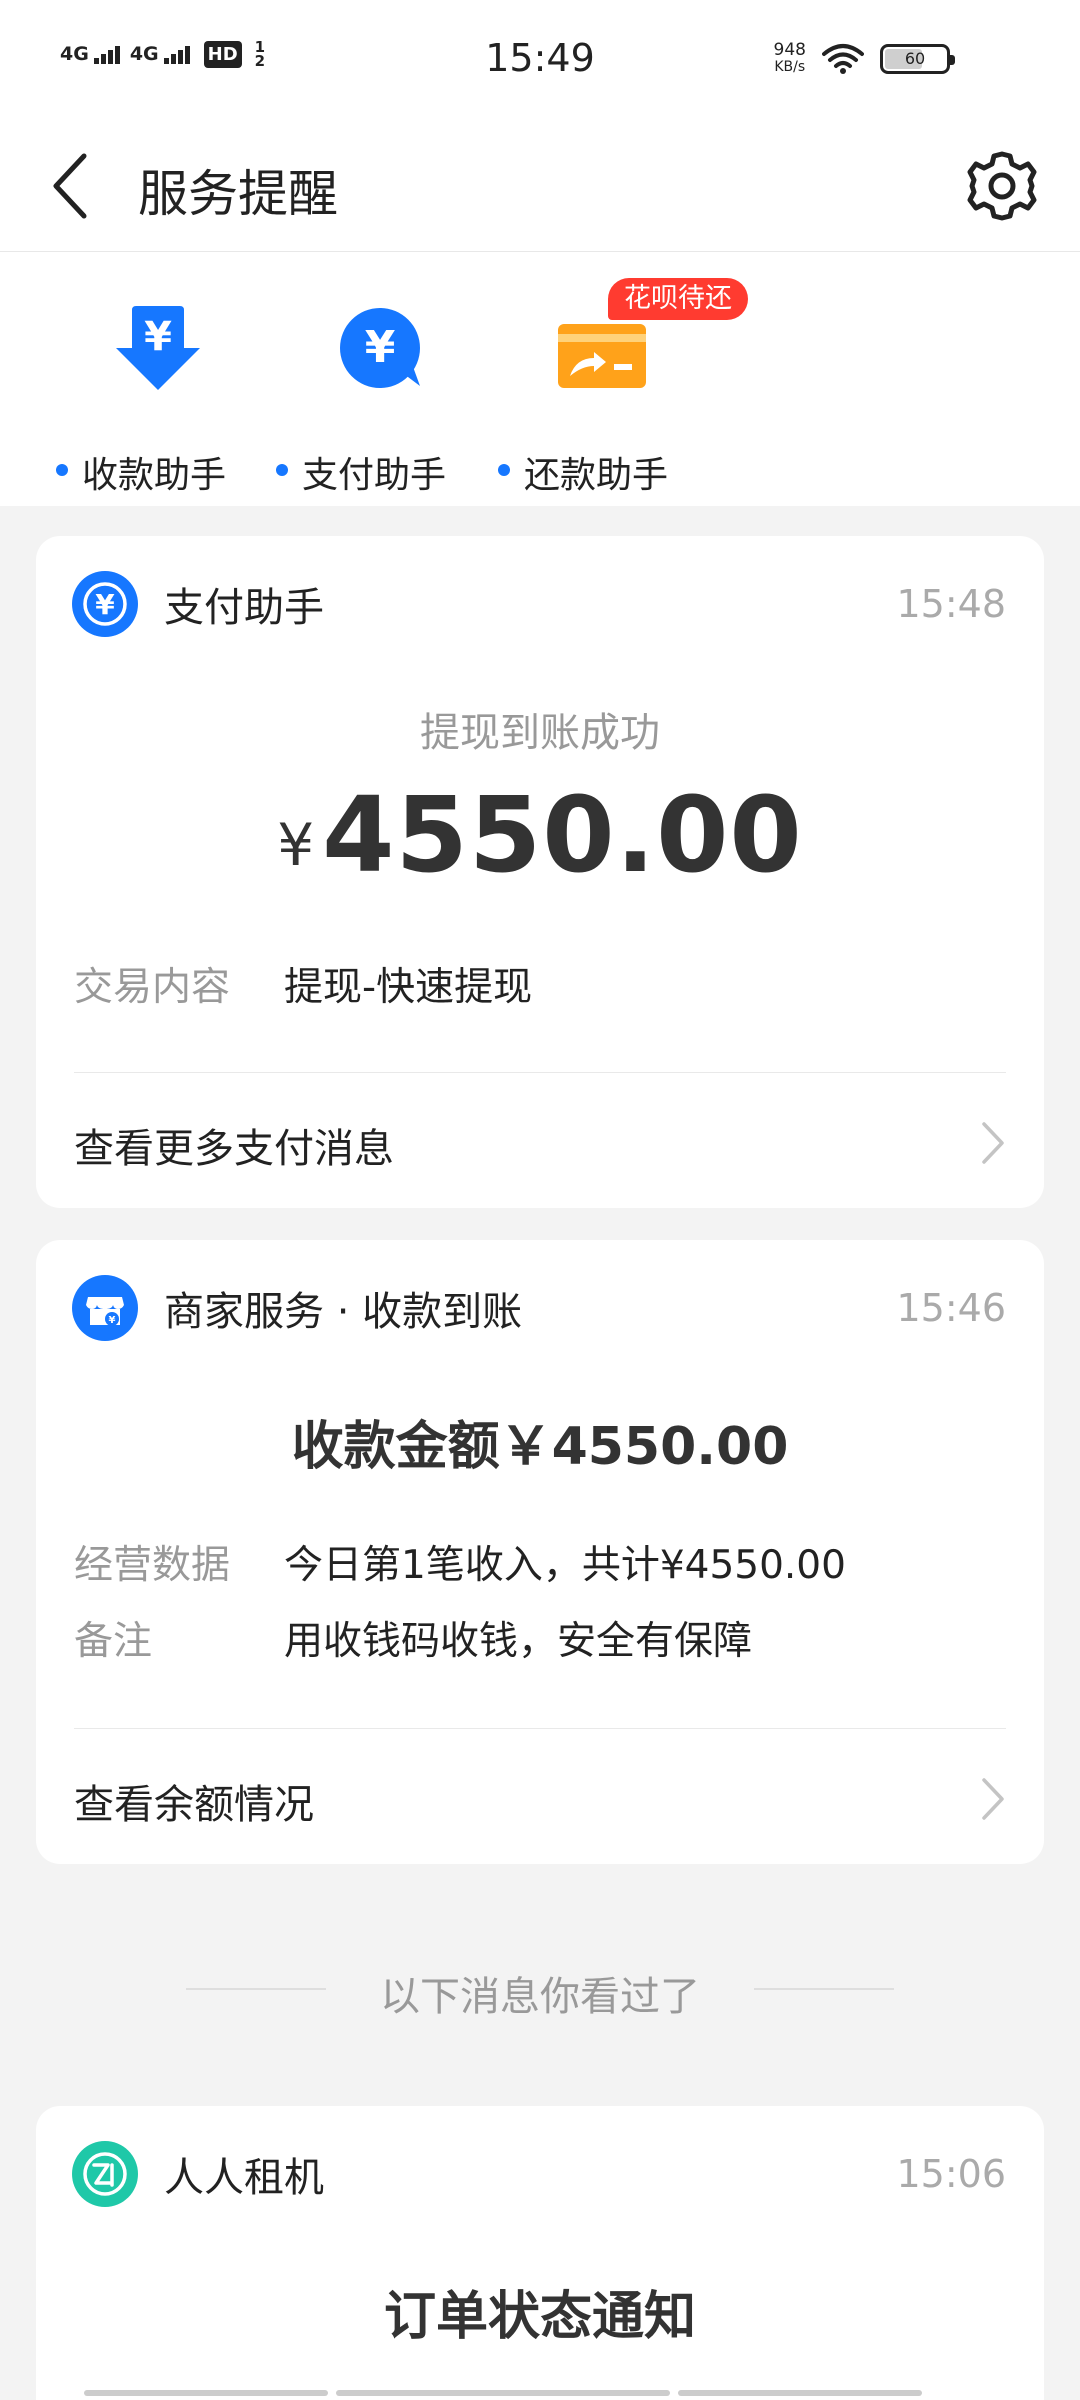 Image resolution: width=1080 pixels, height=2400 pixels. I want to click on withdraw-amount: ¥4550.00, so click(540, 835).